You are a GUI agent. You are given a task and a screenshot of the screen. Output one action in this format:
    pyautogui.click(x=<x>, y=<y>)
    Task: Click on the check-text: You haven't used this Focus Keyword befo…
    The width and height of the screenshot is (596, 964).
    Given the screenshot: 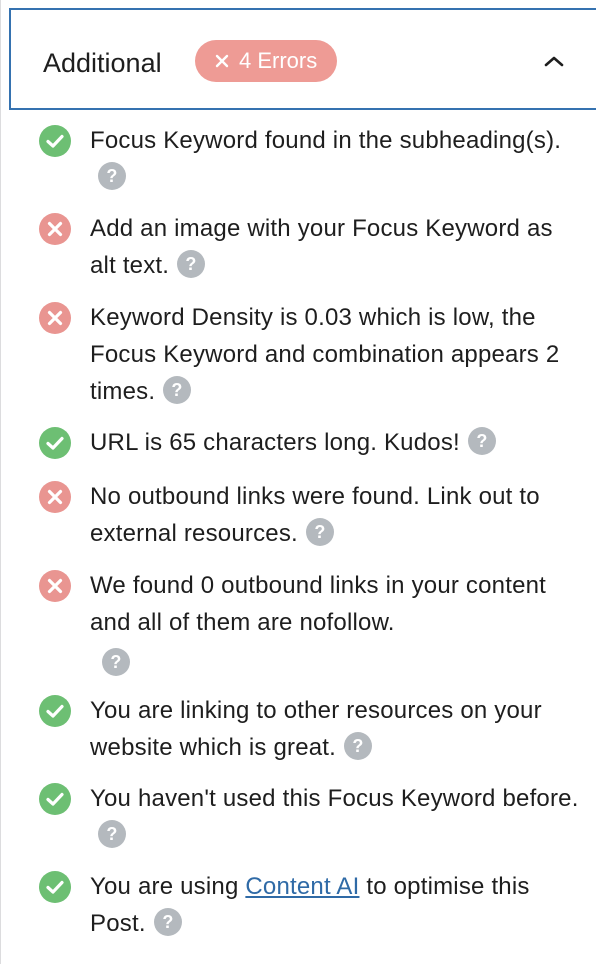 What is the action you would take?
    pyautogui.click(x=335, y=817)
    